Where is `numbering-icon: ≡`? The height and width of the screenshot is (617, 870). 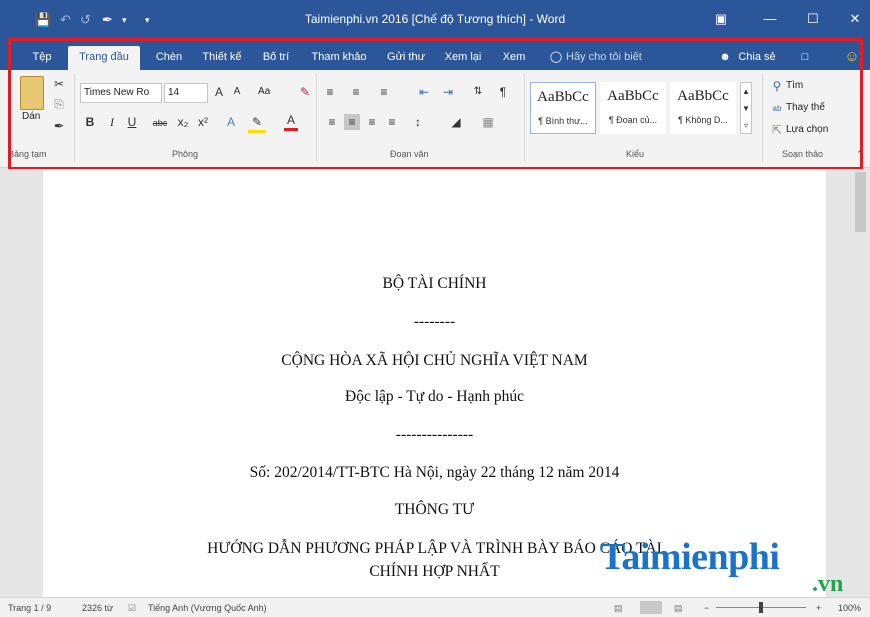 numbering-icon: ≡ is located at coordinates (356, 92).